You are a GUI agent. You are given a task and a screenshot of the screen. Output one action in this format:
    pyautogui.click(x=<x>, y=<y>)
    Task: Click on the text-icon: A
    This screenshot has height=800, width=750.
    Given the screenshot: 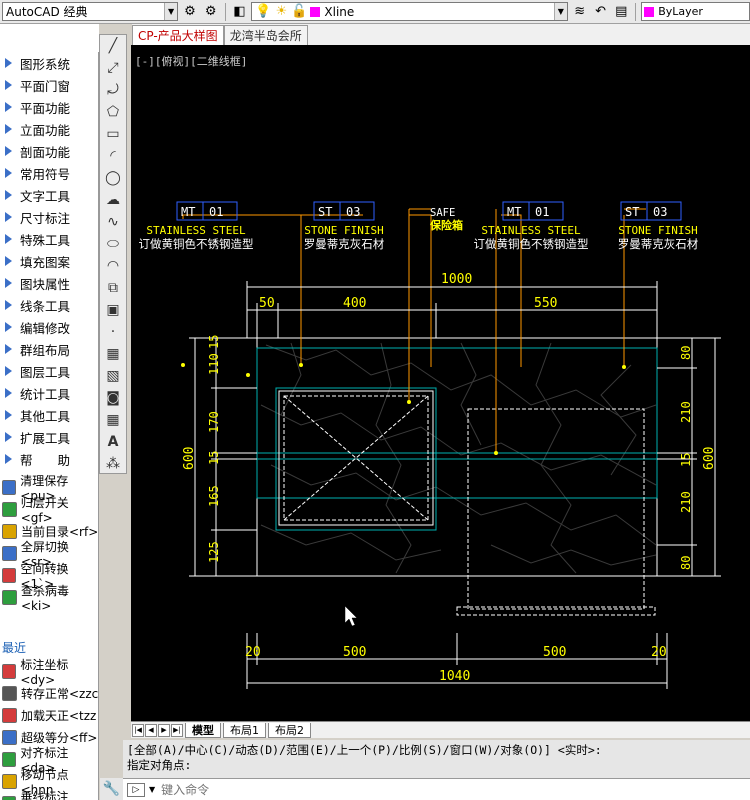 What is the action you would take?
    pyautogui.click(x=113, y=442)
    